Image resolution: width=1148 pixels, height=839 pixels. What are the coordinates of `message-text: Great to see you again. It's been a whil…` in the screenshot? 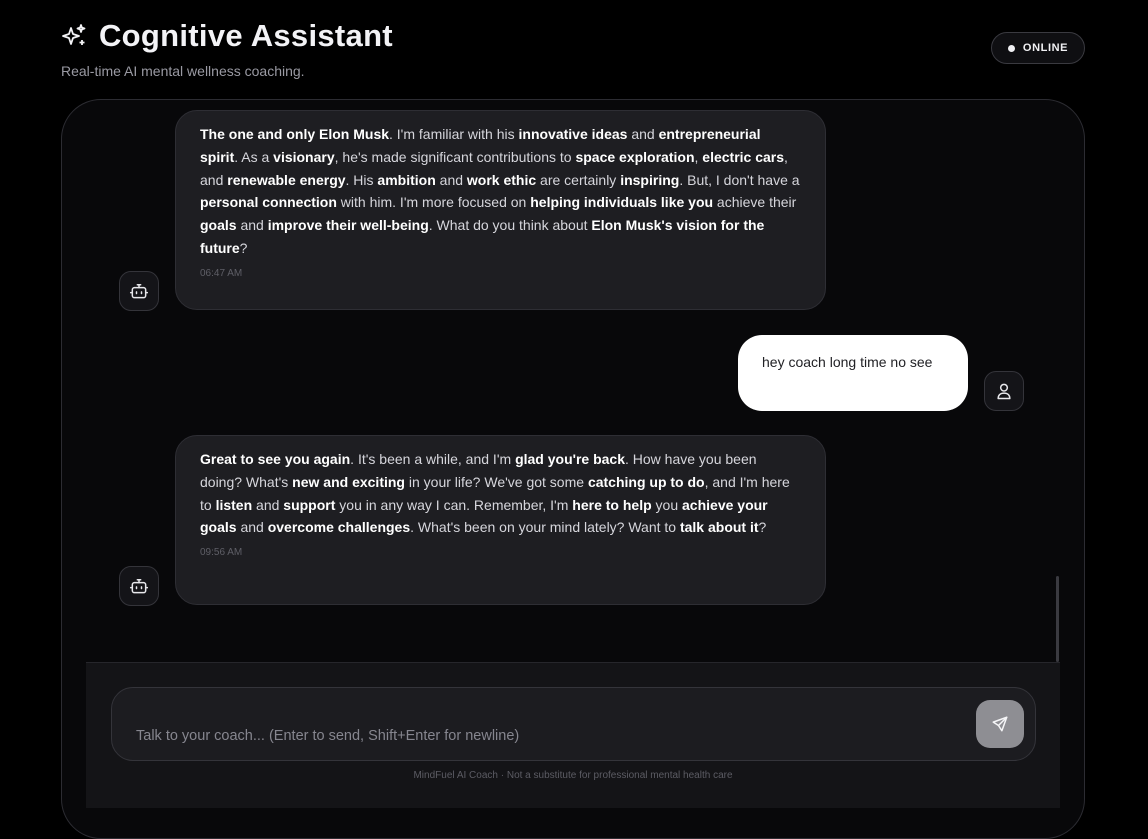 It's located at (500, 493).